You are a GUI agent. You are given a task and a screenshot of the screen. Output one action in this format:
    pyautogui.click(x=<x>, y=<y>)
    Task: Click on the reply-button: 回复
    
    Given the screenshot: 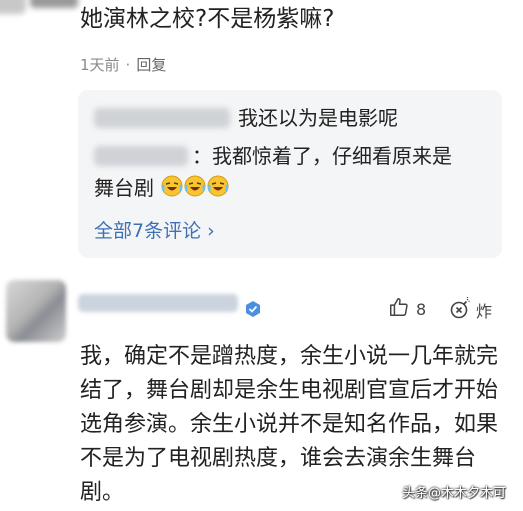 What is the action you would take?
    pyautogui.click(x=151, y=65)
    